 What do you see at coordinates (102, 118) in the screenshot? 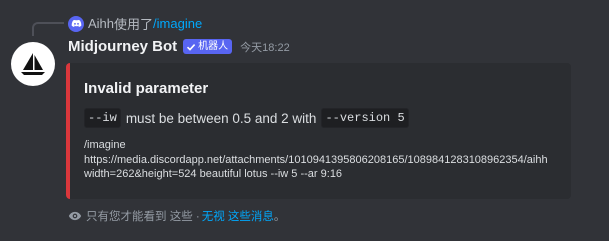
I see `iw-code: --iw` at bounding box center [102, 118].